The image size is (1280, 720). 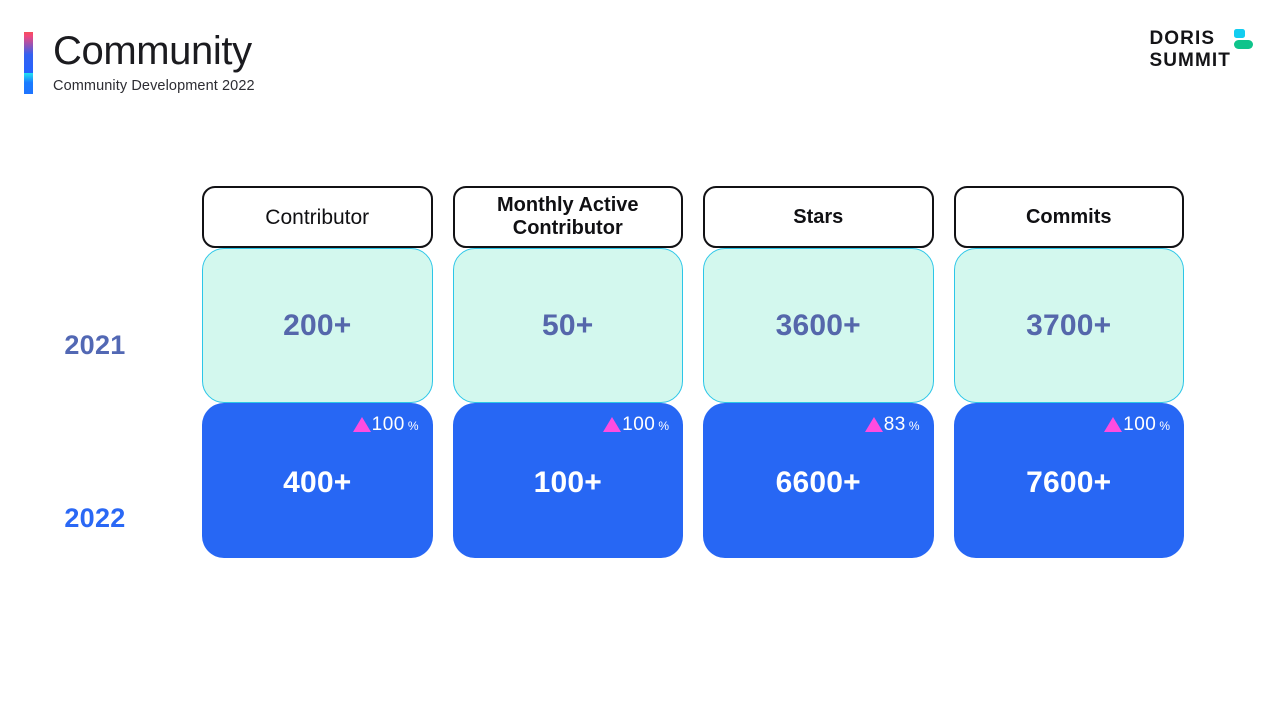 I want to click on metric-header-label: Monthly Active Contributor, so click(x=568, y=216).